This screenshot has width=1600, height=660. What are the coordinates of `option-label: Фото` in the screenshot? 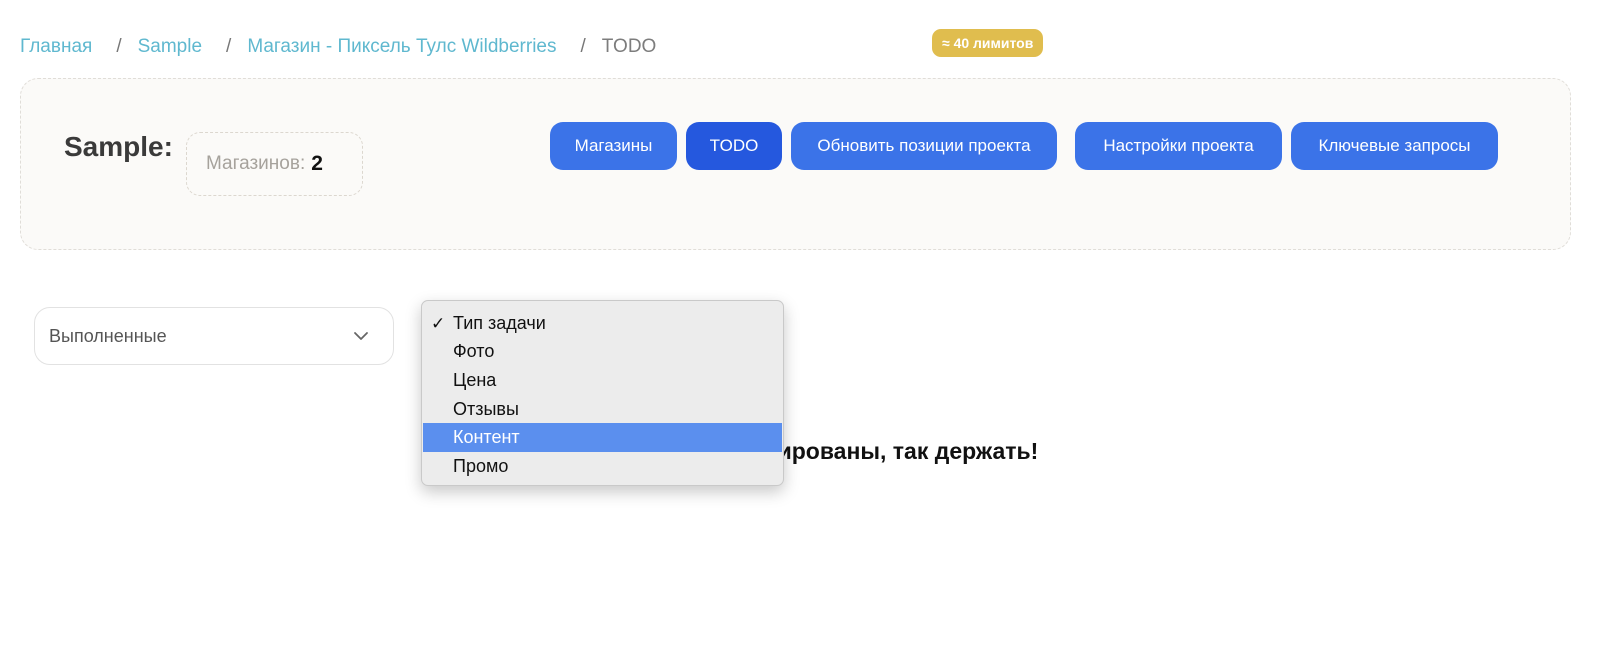 It's located at (474, 351).